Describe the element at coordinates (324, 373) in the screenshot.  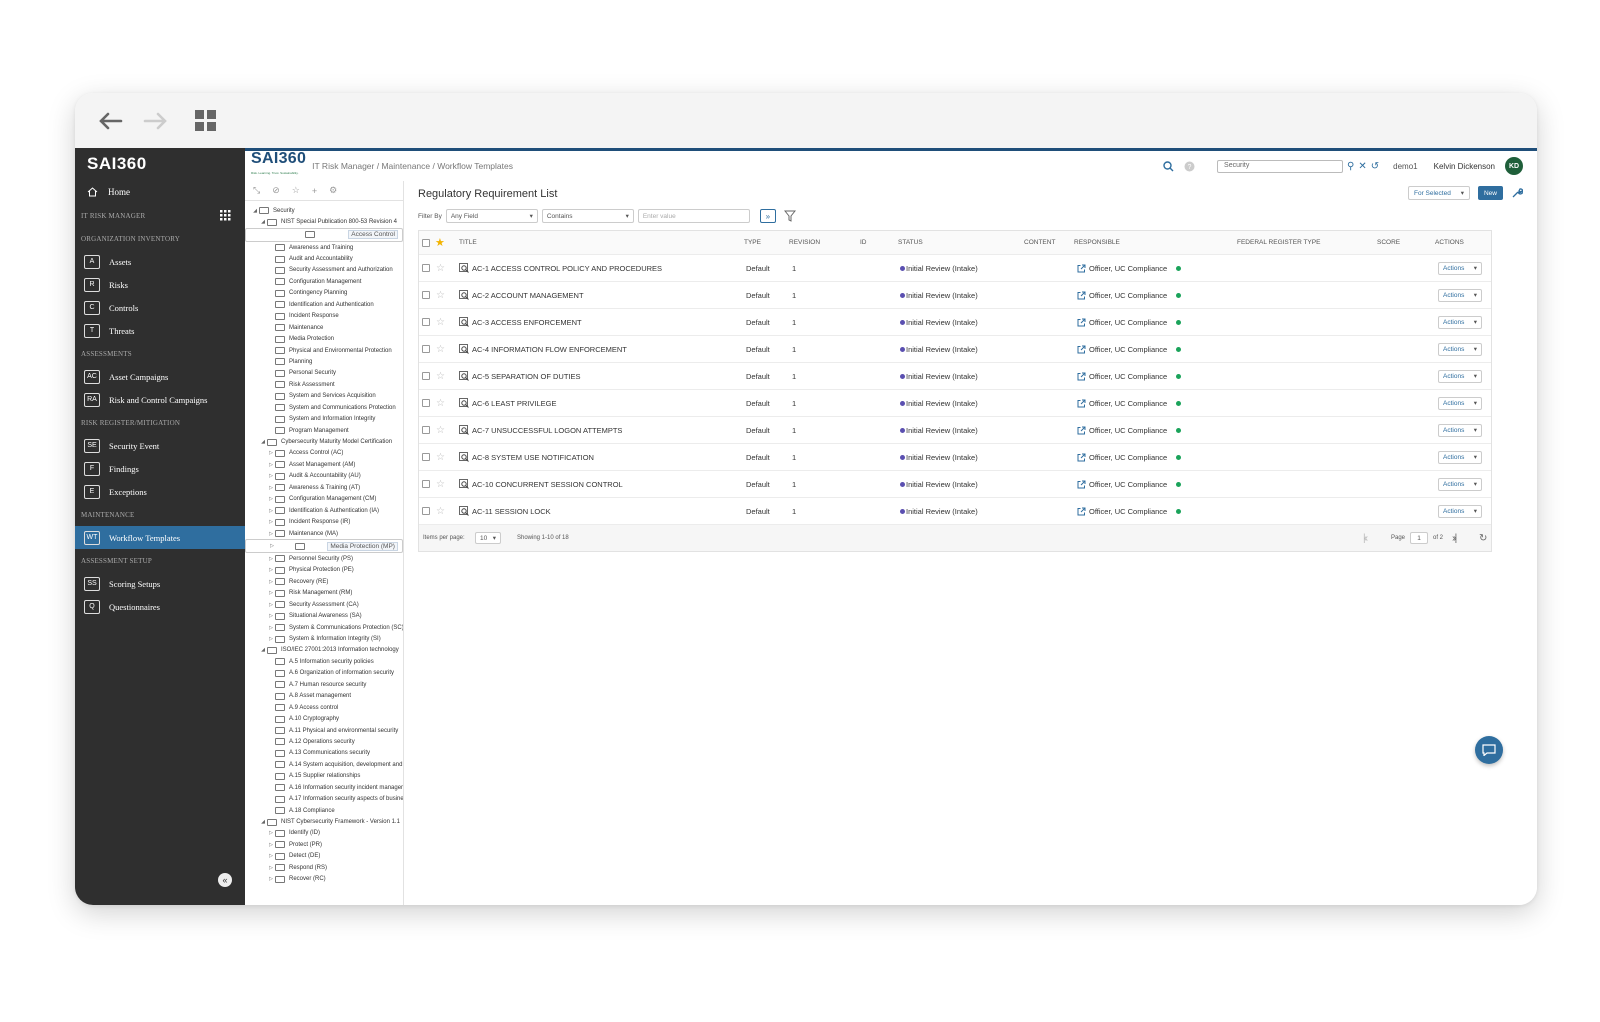
I see `tree-node: Personal Security` at that location.